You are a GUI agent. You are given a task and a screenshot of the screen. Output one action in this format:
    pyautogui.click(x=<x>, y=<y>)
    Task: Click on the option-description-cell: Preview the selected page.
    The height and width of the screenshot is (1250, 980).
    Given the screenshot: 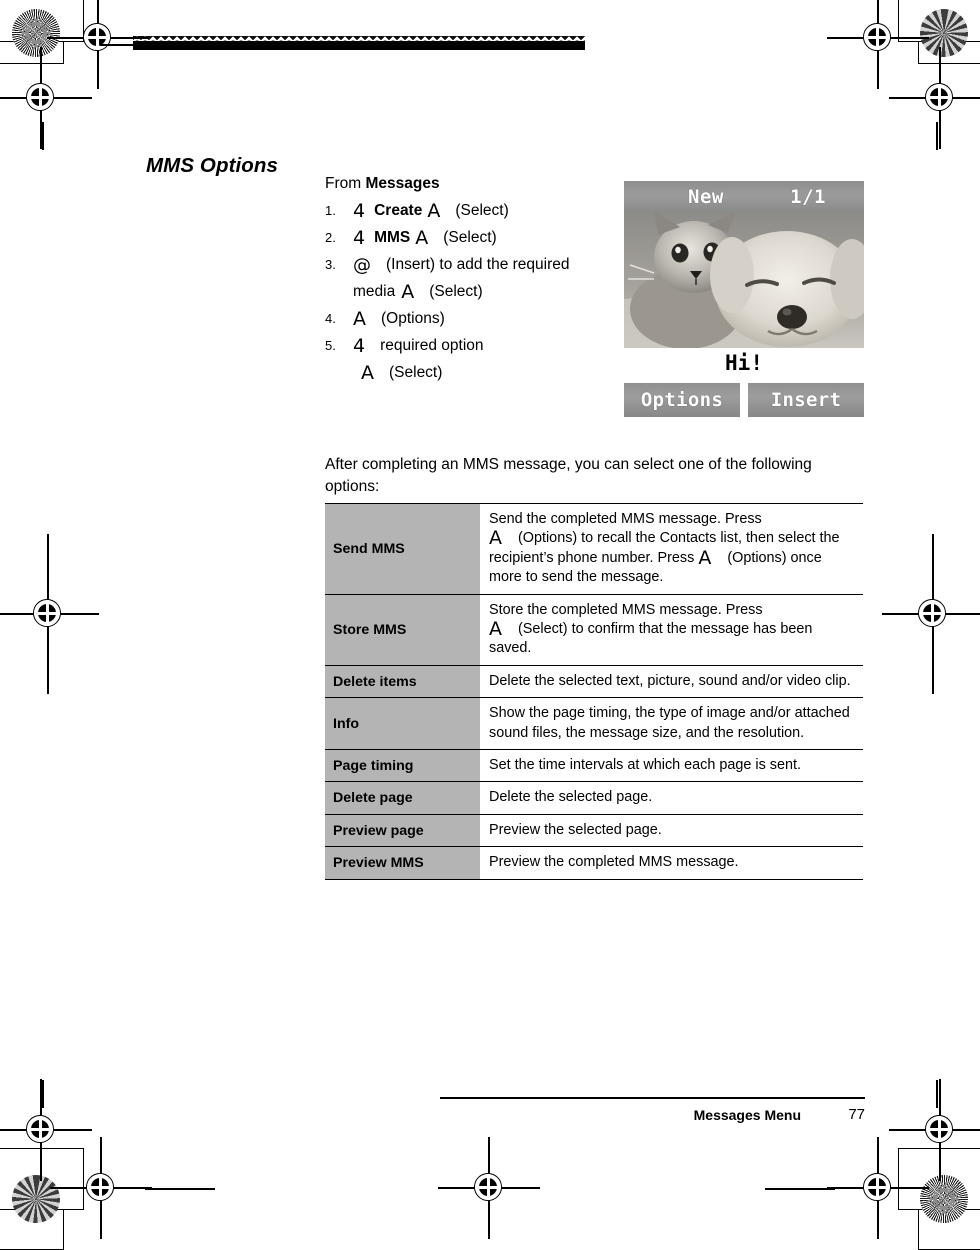 What is the action you would take?
    pyautogui.click(x=671, y=830)
    